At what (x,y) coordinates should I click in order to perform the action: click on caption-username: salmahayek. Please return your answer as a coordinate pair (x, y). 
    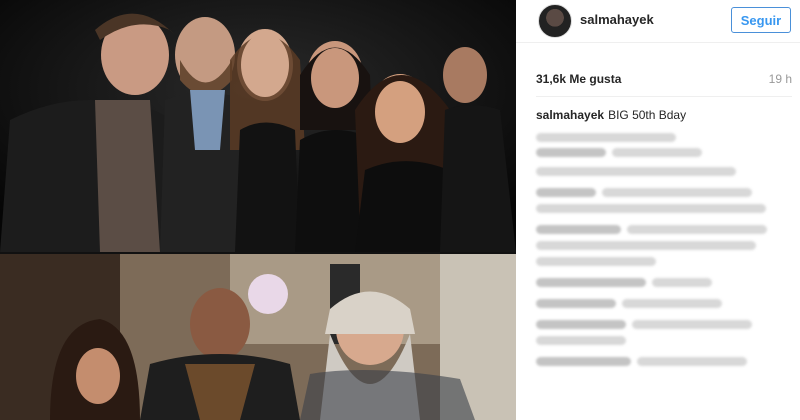
    Looking at the image, I should click on (570, 115).